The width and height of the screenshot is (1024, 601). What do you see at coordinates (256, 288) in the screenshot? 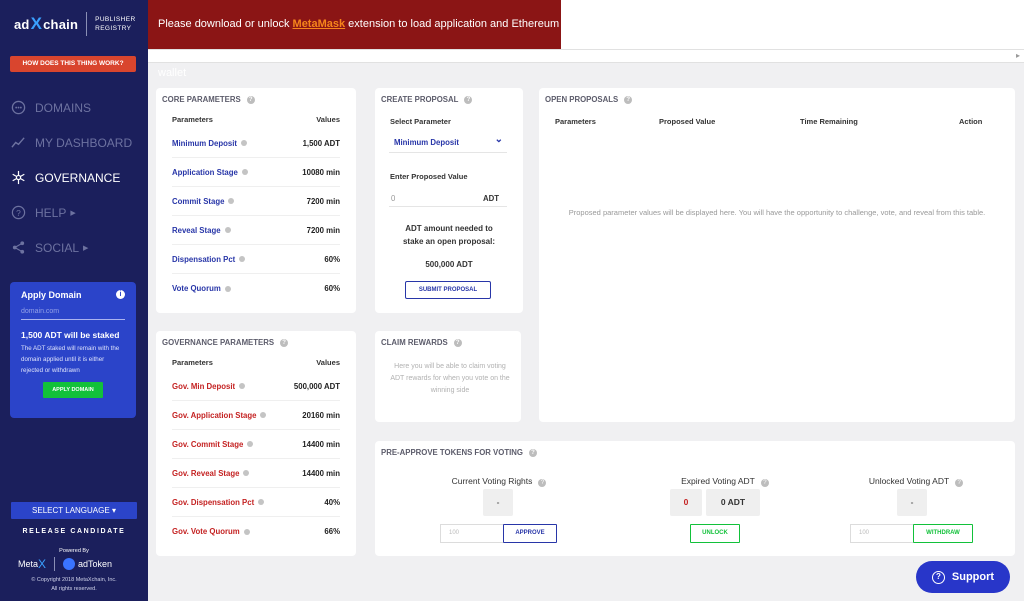
I see `table-row: Vote Quorum 60%` at bounding box center [256, 288].